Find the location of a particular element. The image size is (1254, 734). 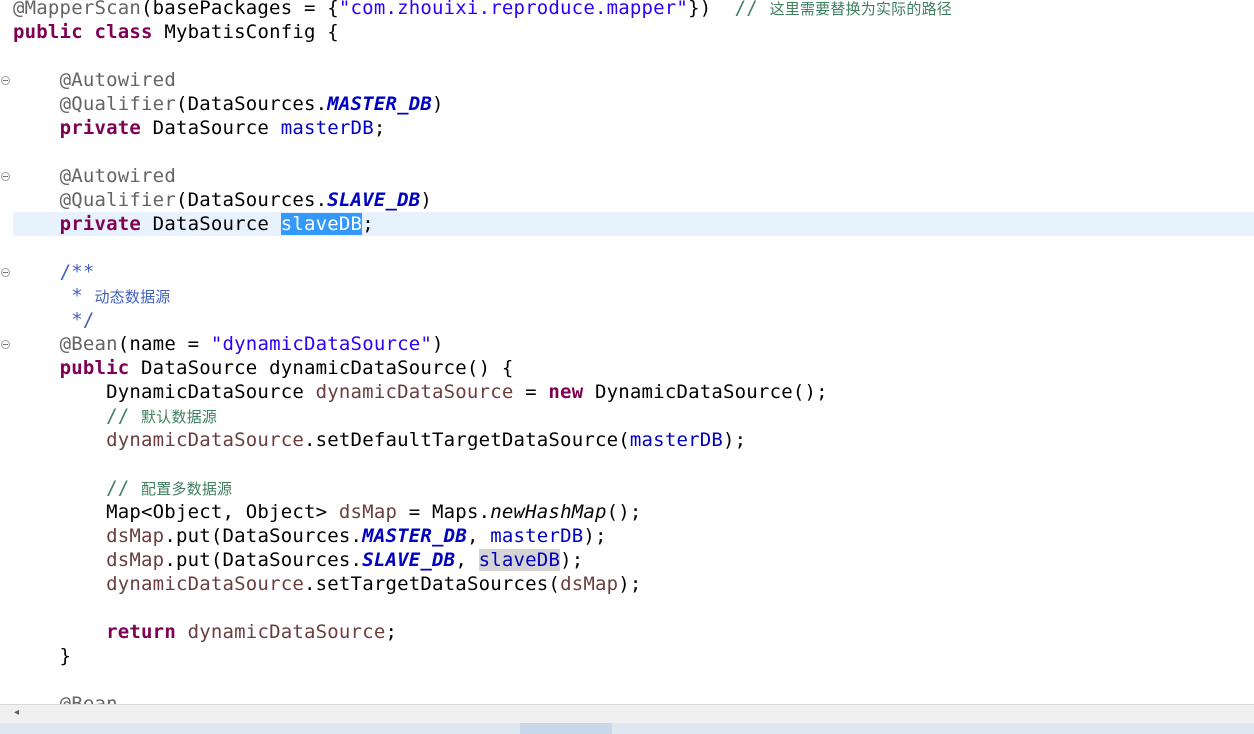

code-token: 这里需要替换为实际的路径 is located at coordinates (860, 9).